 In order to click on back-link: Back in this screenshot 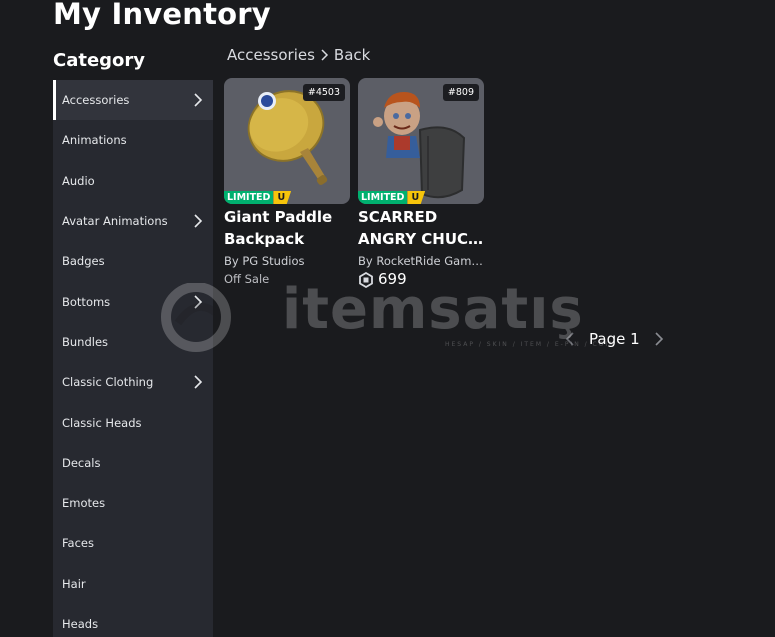, I will do `click(352, 55)`.